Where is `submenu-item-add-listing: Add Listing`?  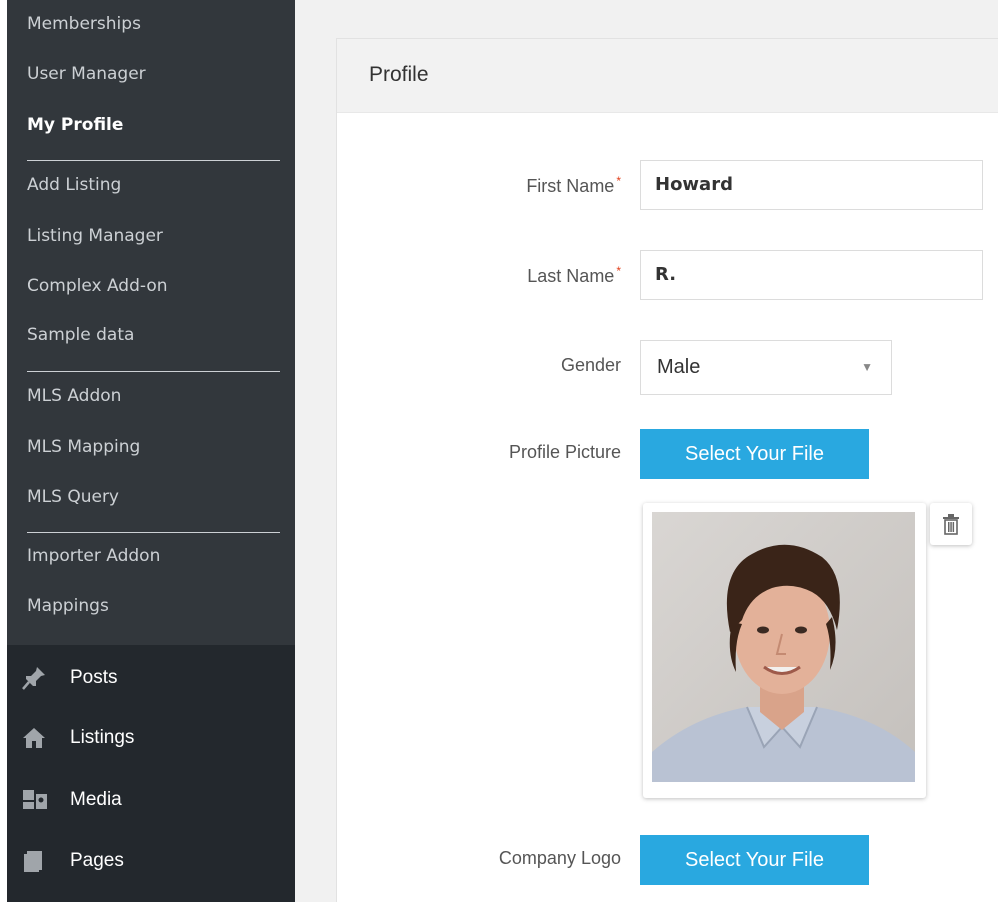 submenu-item-add-listing: Add Listing is located at coordinates (74, 185).